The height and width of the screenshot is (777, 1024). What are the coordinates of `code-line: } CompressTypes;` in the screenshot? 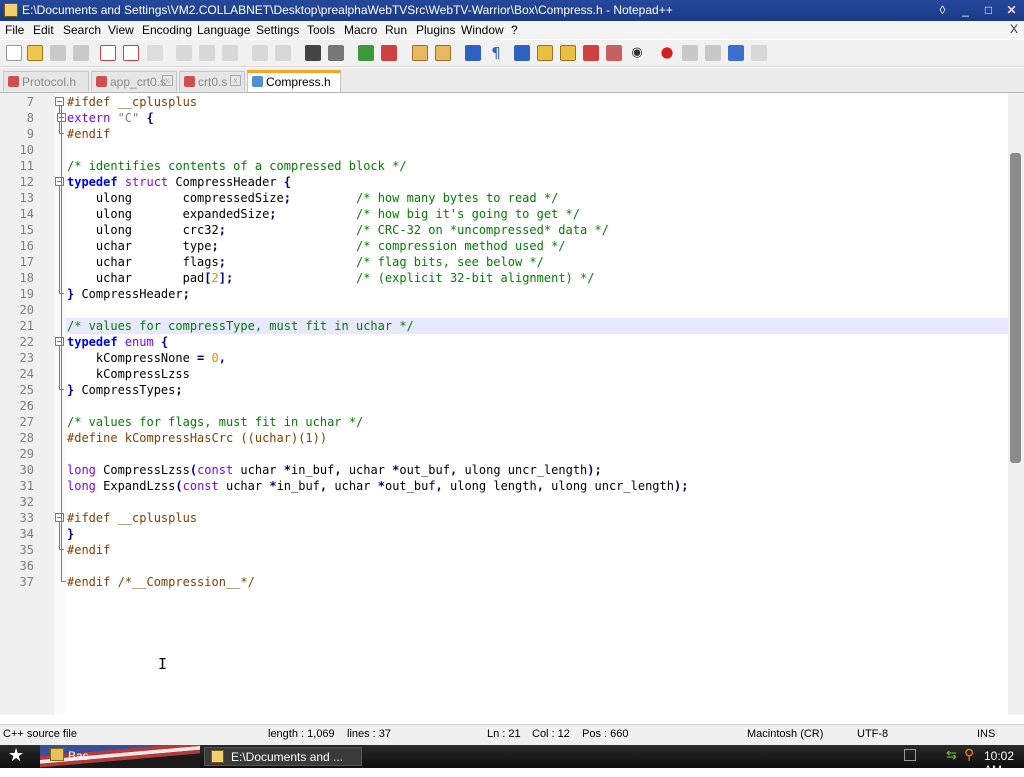 It's located at (125, 390).